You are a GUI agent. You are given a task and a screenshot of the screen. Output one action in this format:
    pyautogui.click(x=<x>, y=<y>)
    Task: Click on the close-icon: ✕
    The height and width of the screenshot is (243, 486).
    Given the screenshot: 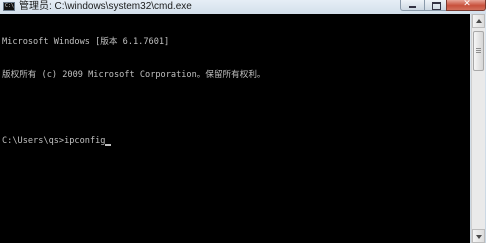 What is the action you would take?
    pyautogui.click(x=467, y=4)
    